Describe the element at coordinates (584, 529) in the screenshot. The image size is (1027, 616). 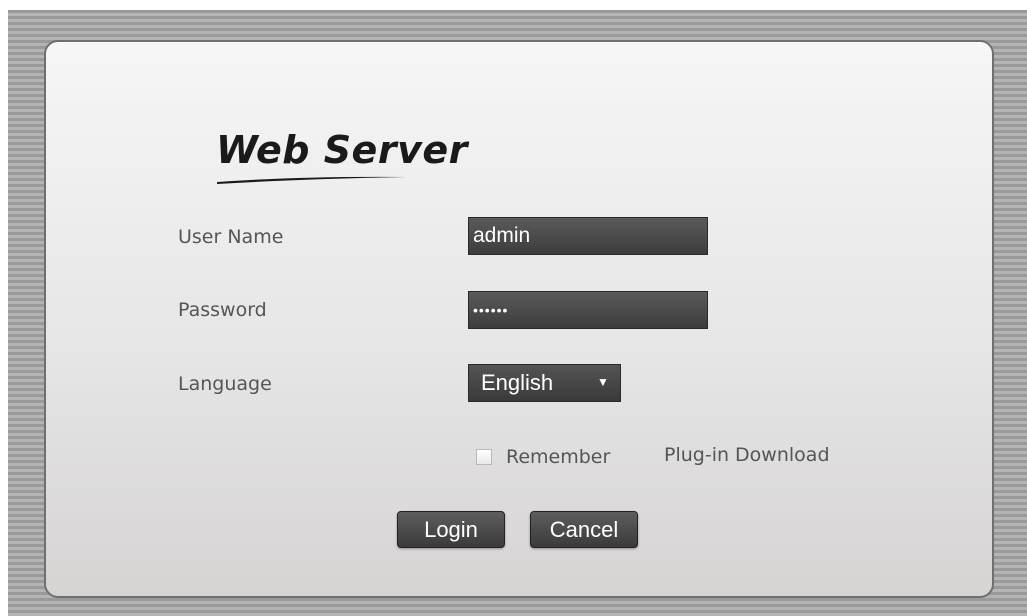
I see `cancel-button: Cancel` at that location.